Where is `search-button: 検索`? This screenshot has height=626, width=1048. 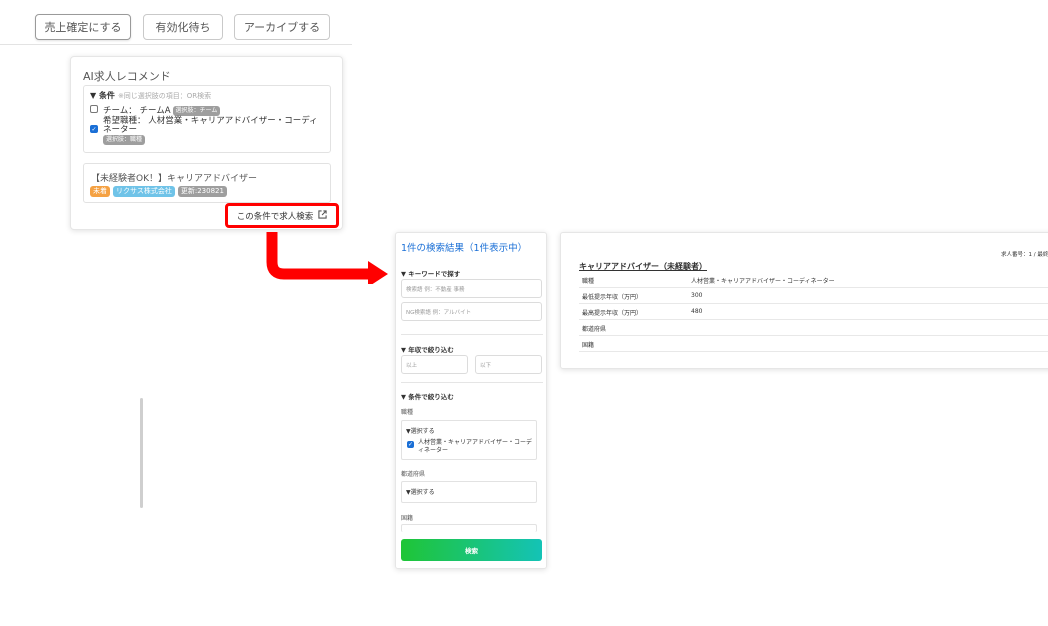
search-button: 検索 is located at coordinates (471, 550).